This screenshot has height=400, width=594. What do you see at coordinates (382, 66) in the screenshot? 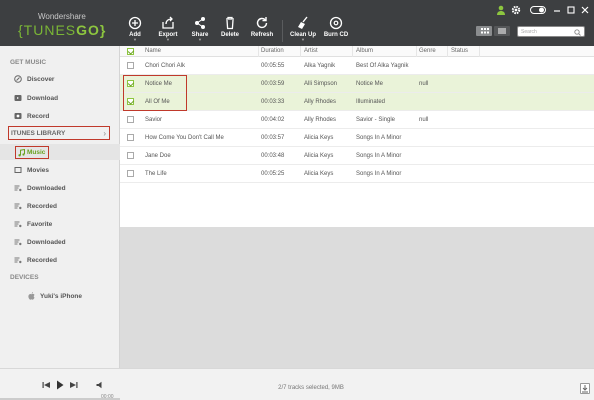
I see `track-album: Best Of Alka Yagnik` at bounding box center [382, 66].